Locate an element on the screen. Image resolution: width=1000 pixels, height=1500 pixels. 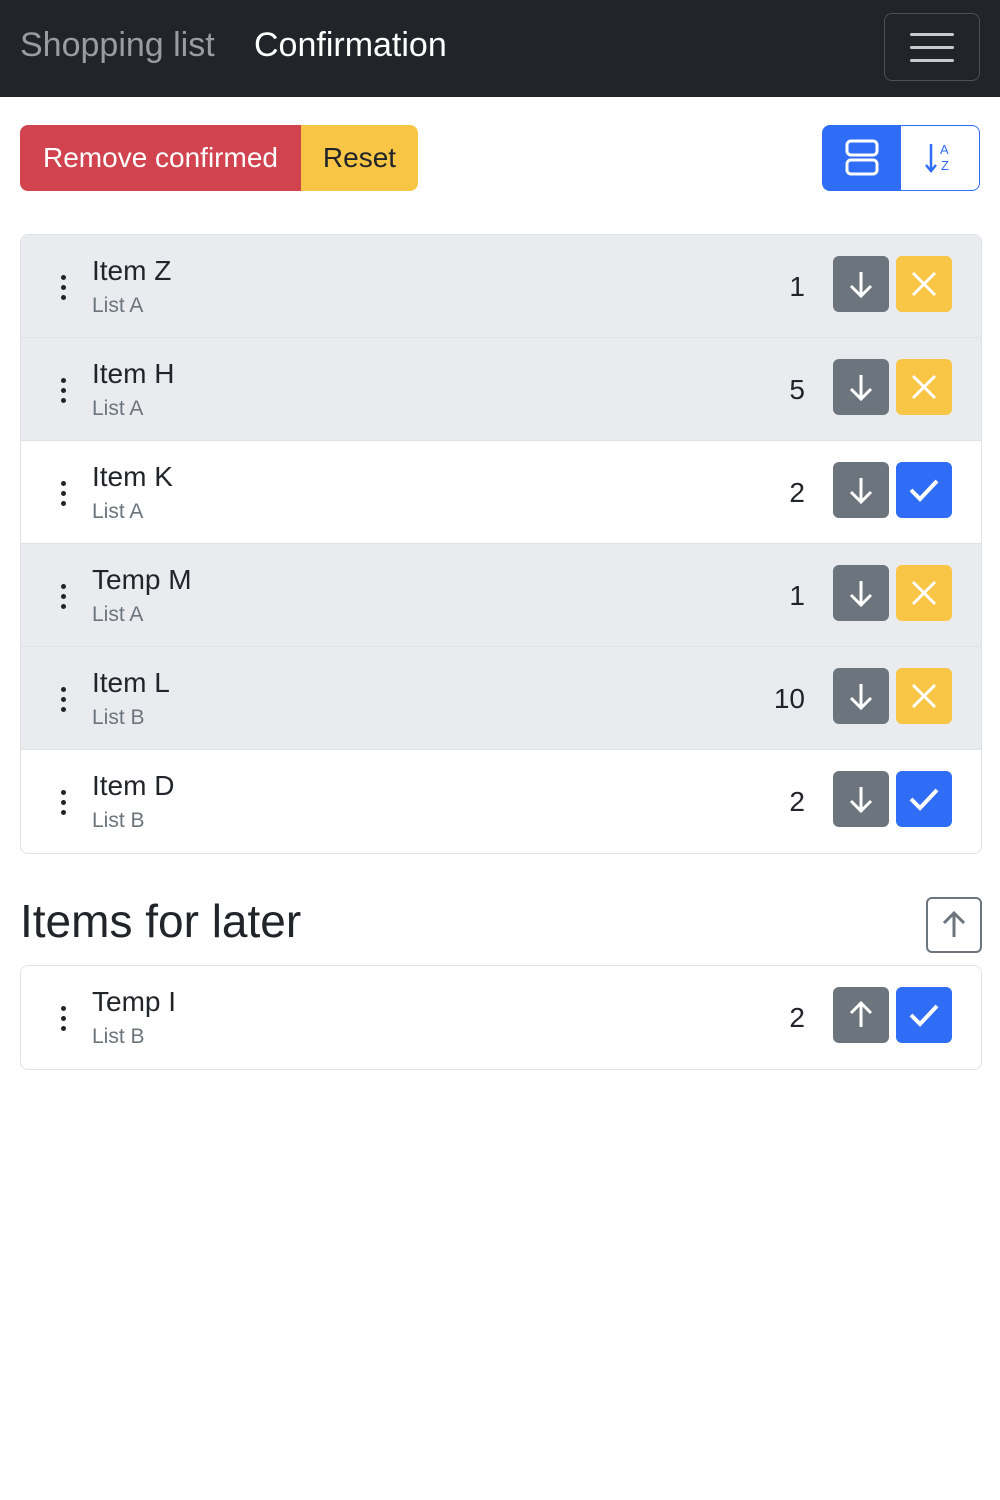
sort-alpha-button: A Z is located at coordinates (940, 158).